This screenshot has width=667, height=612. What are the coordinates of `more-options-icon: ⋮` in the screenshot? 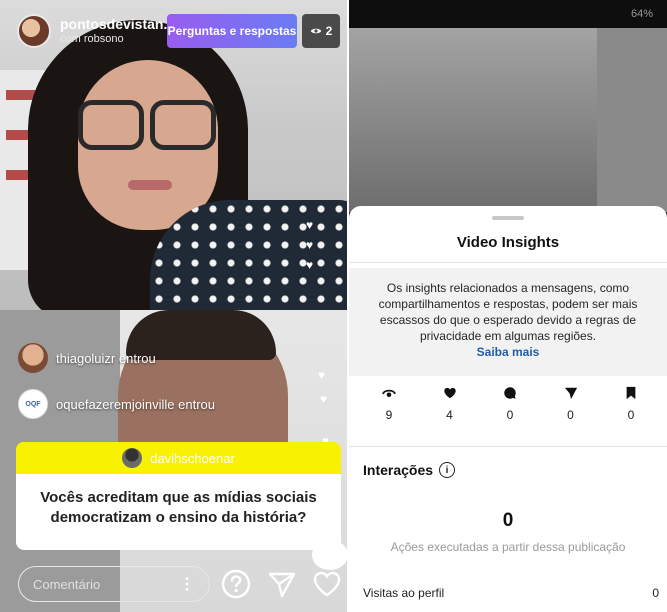 It's located at (187, 584).